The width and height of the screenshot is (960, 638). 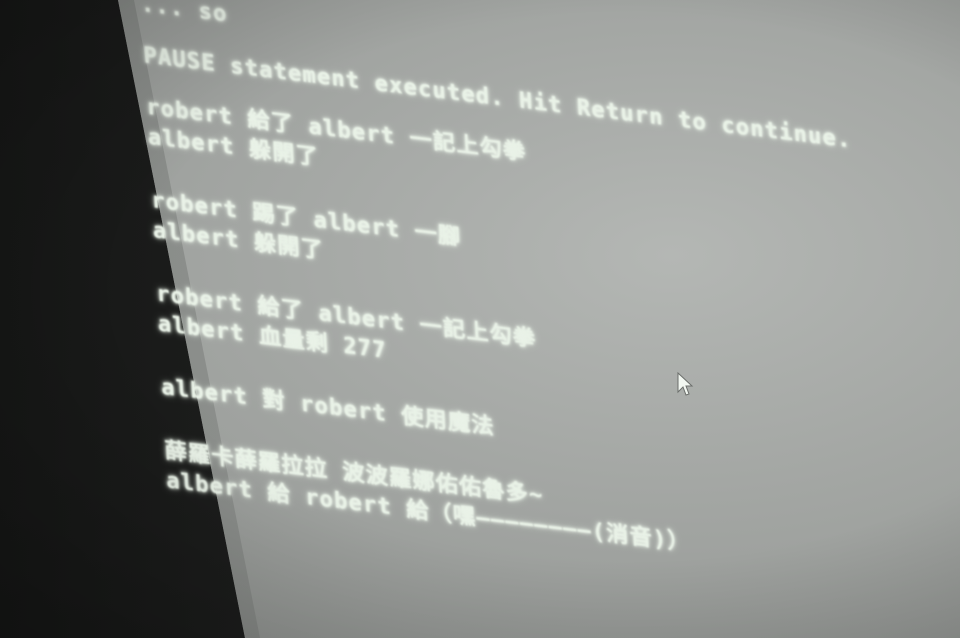 What do you see at coordinates (685, 384) in the screenshot?
I see `mouse-pointer-icon` at bounding box center [685, 384].